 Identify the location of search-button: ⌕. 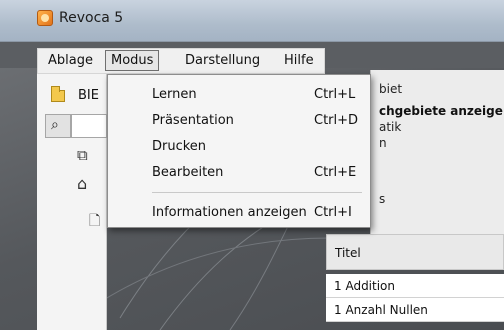
(58, 126).